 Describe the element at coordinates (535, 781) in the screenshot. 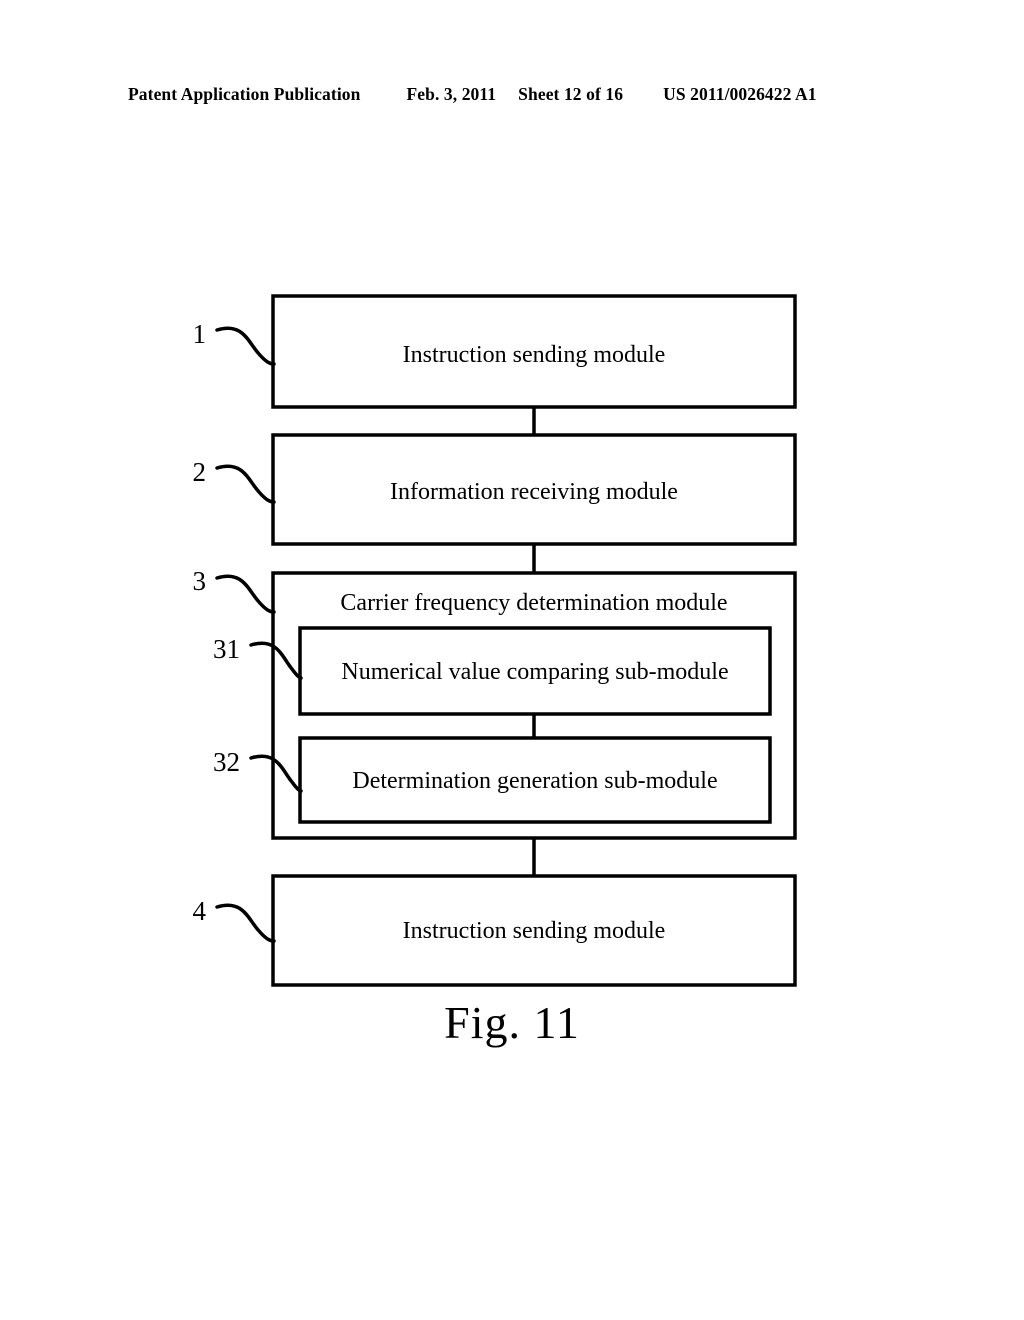

I see `block-32-label: Determination generation sub-module` at that location.